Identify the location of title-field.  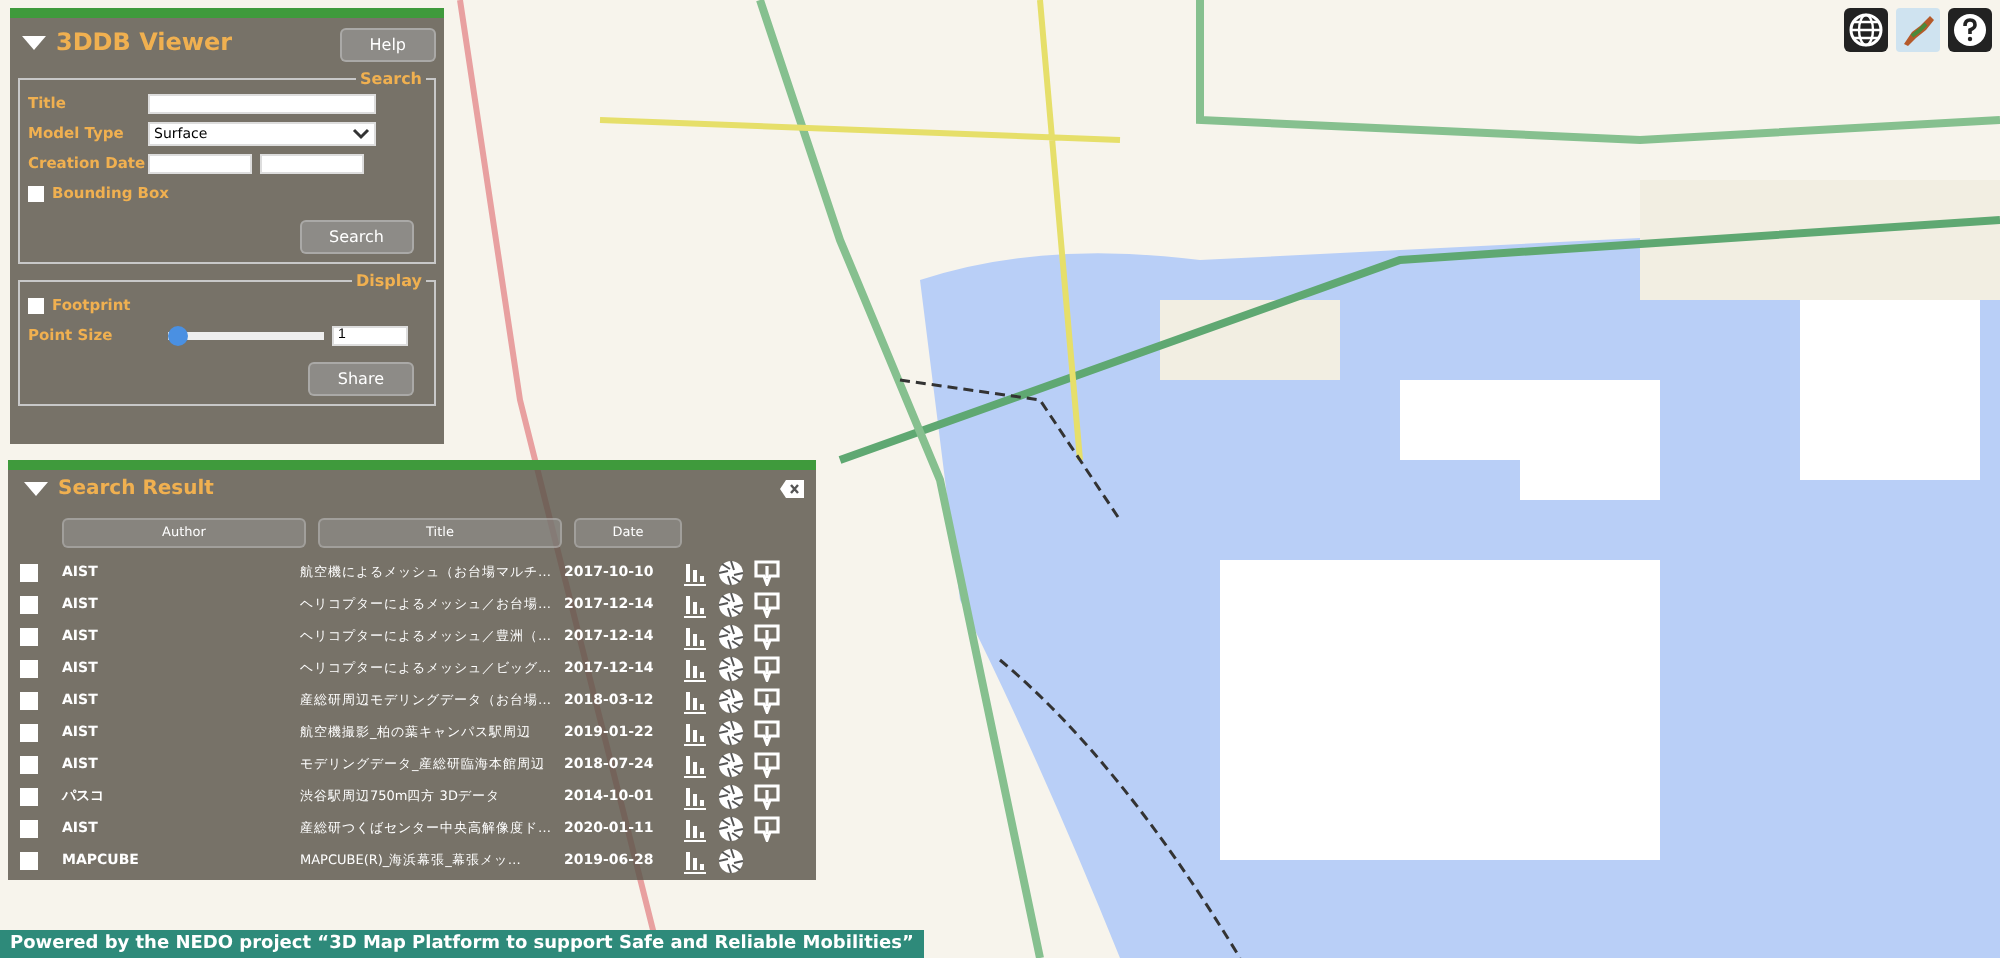
(262, 103).